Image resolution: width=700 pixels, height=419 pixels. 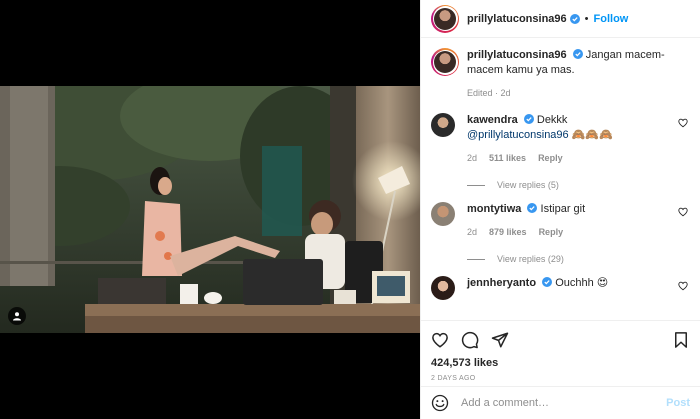 I want to click on tagged-people-icon, so click(x=17, y=316).